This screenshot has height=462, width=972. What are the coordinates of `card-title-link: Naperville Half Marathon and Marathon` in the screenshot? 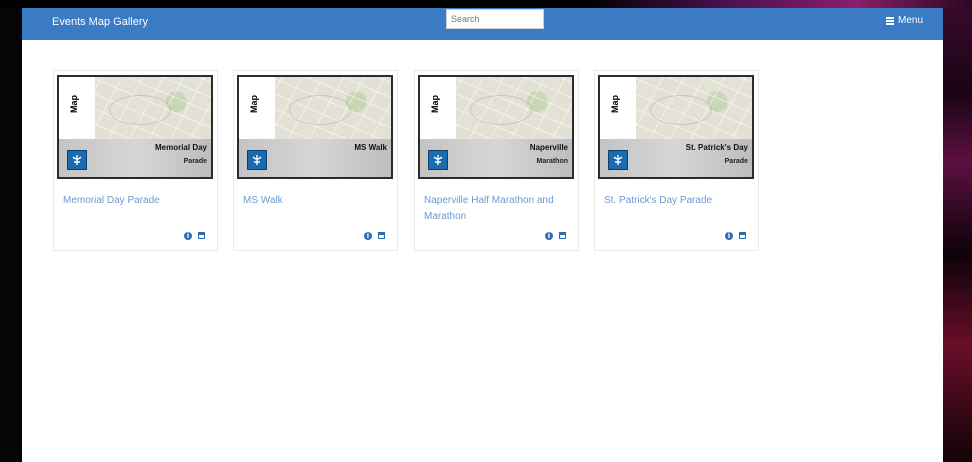 It's located at (498, 209).